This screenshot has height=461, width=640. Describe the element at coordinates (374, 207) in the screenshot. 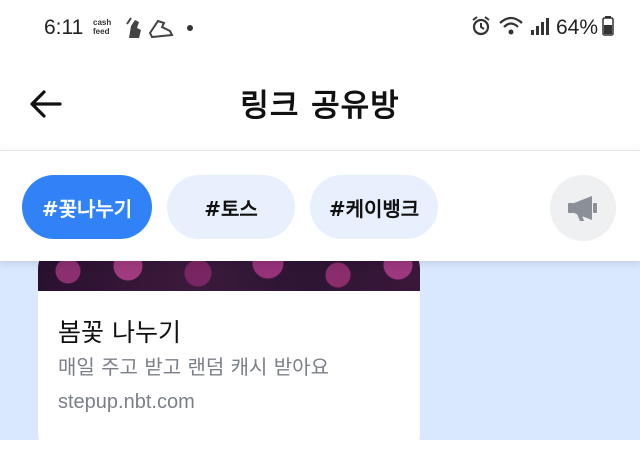

I see `tag-chip-kbank: #케이뱅크` at that location.